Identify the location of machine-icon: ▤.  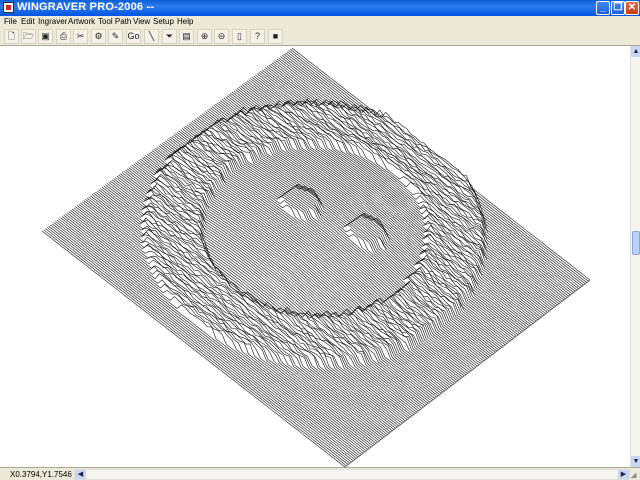
(186, 36).